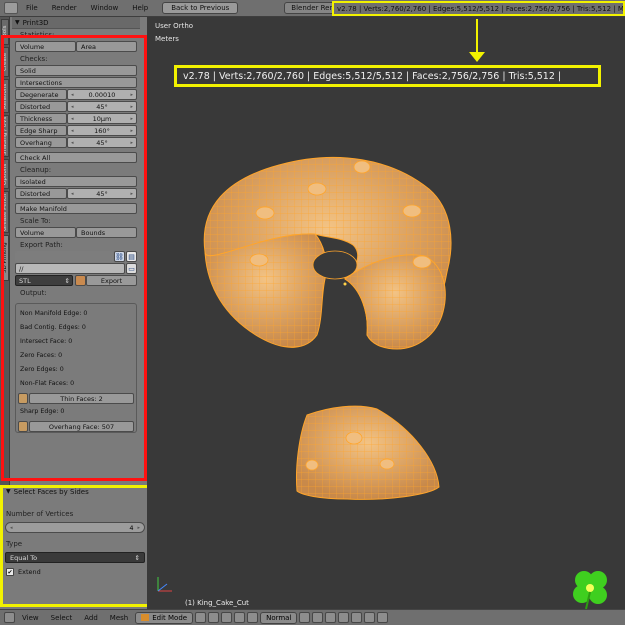 This screenshot has height=625, width=625. I want to click on edit-mode-icon, so click(145, 617).